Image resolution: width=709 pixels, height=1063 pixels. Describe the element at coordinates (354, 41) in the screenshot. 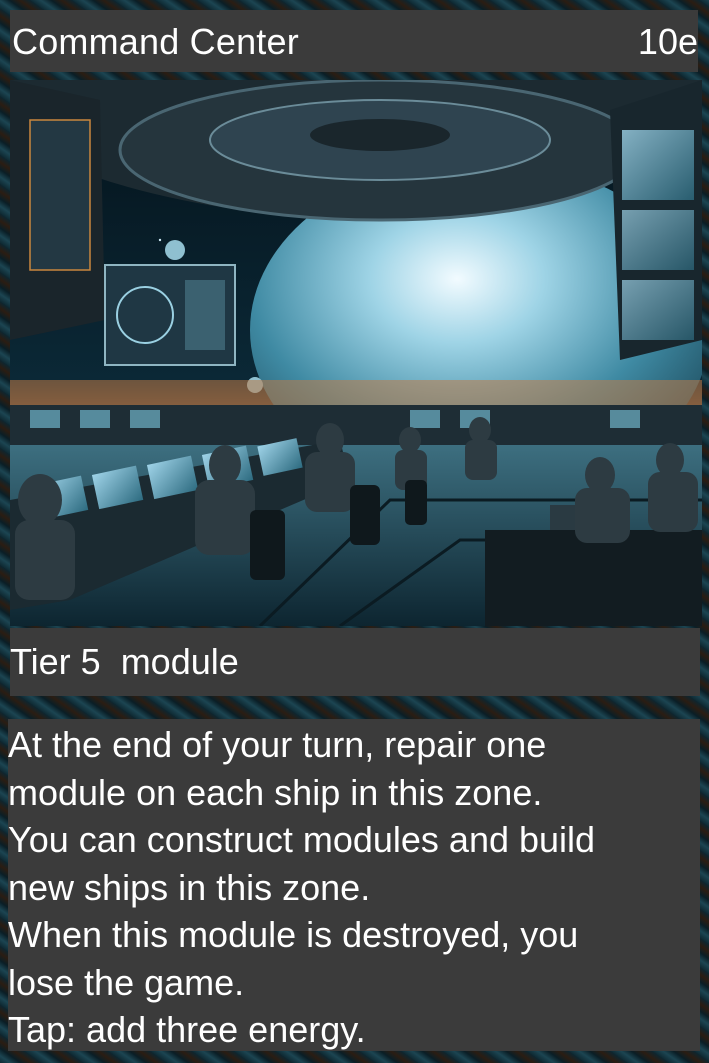

I see `card-title-bar: Command Center 10e` at that location.